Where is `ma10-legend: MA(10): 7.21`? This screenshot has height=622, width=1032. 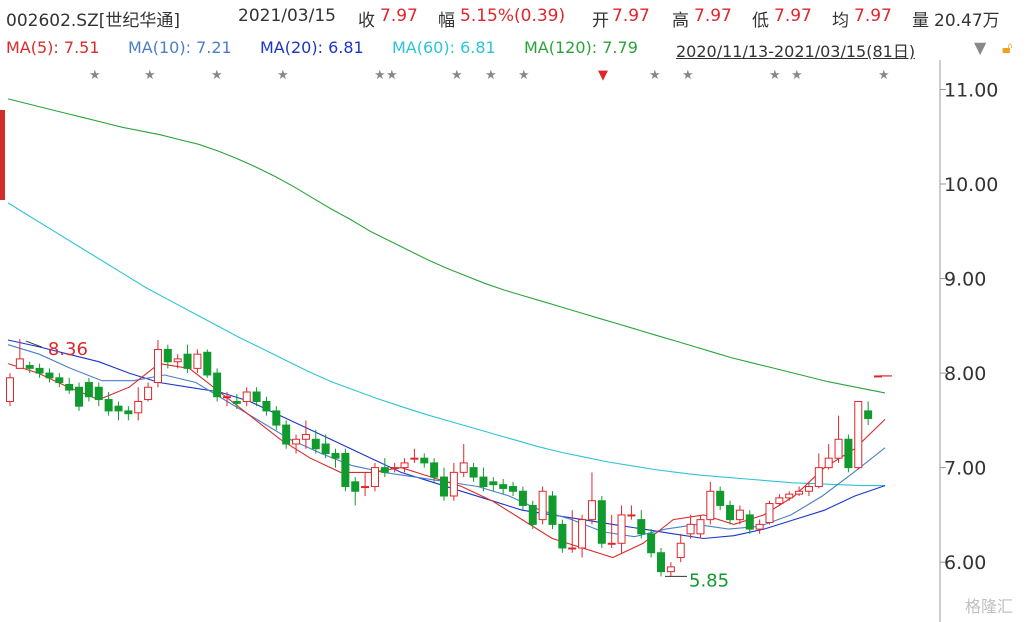
ma10-legend: MA(10): 7.21 is located at coordinates (180, 47).